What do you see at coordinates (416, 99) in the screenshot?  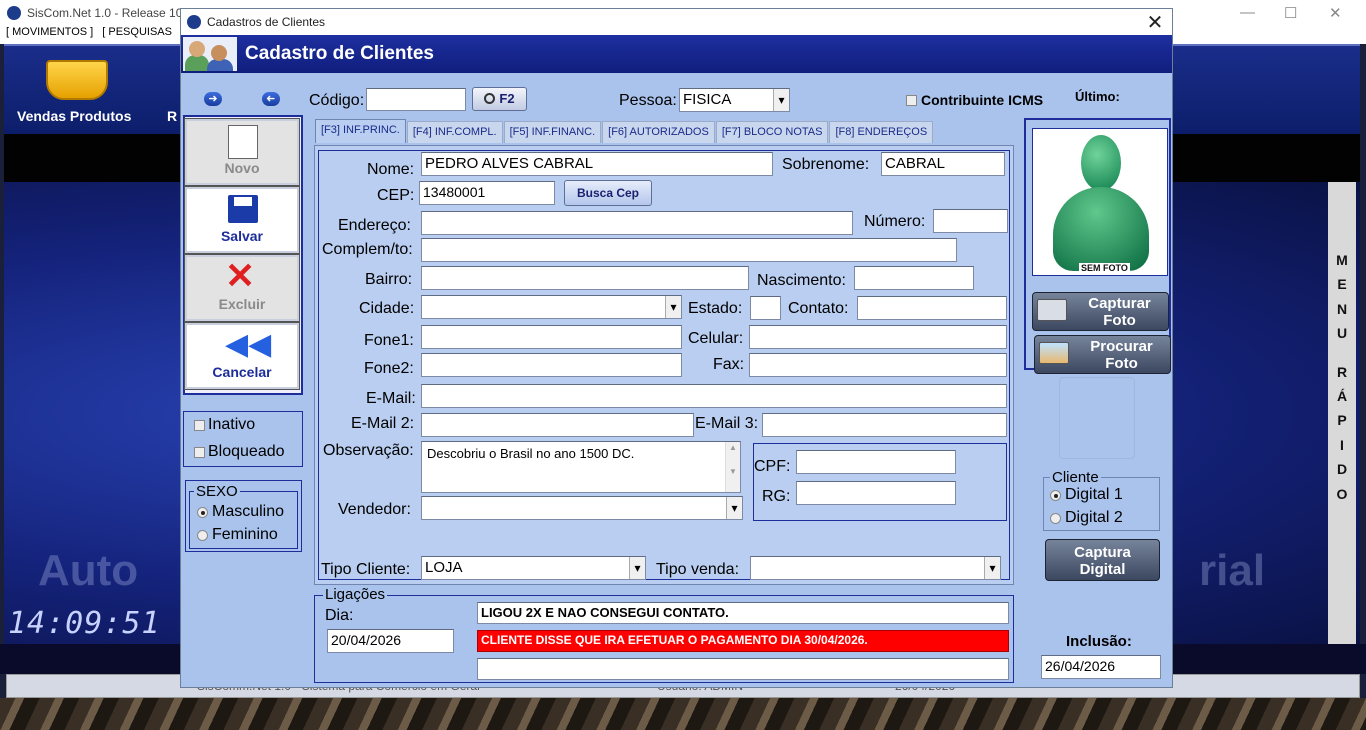 I see `codigo-input` at bounding box center [416, 99].